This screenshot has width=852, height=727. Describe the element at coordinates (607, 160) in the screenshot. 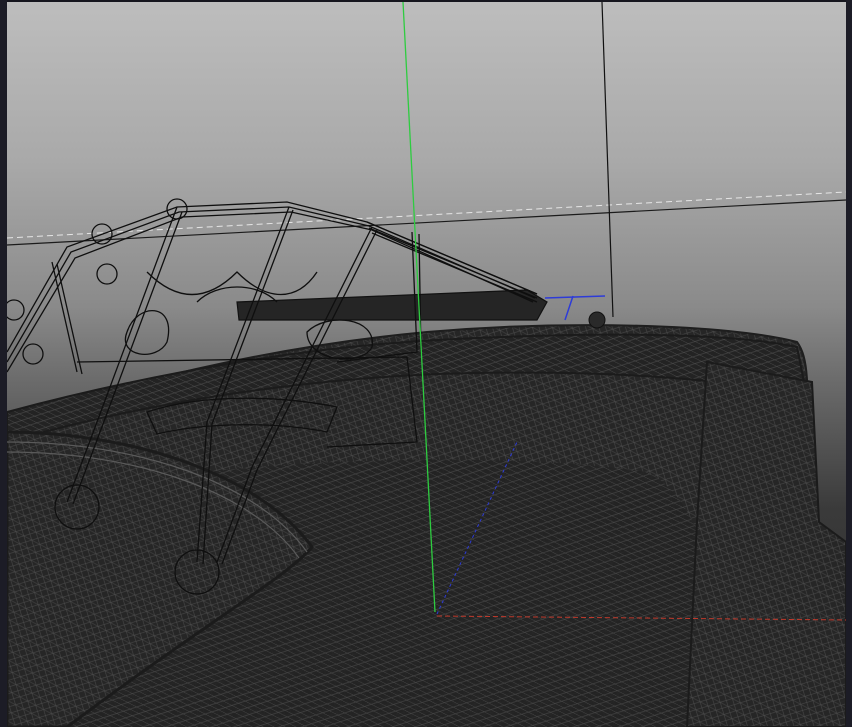

I see `vertical-guide-line` at that location.